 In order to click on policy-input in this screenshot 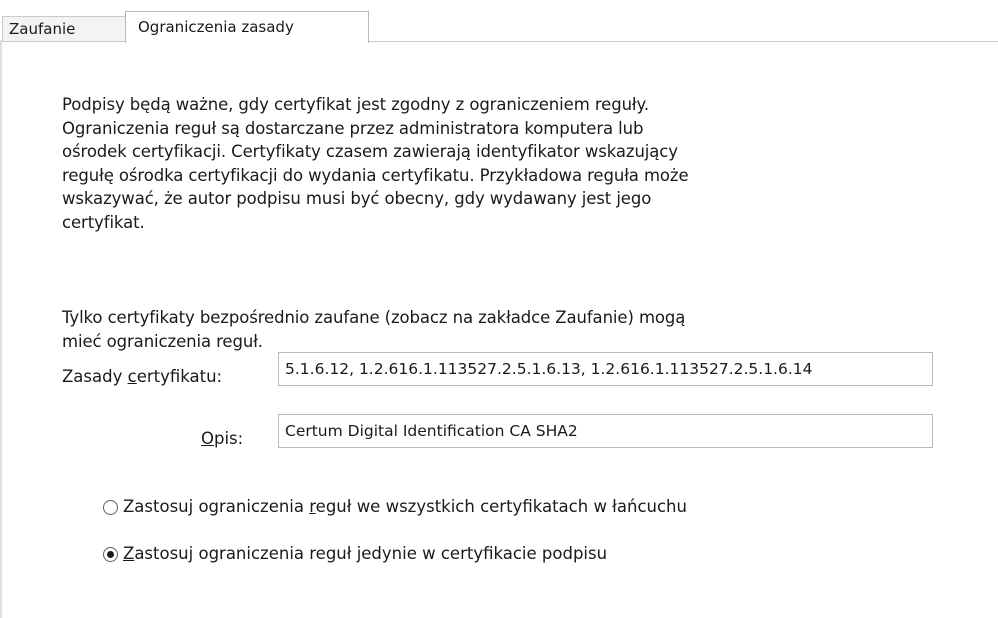, I will do `click(605, 369)`.